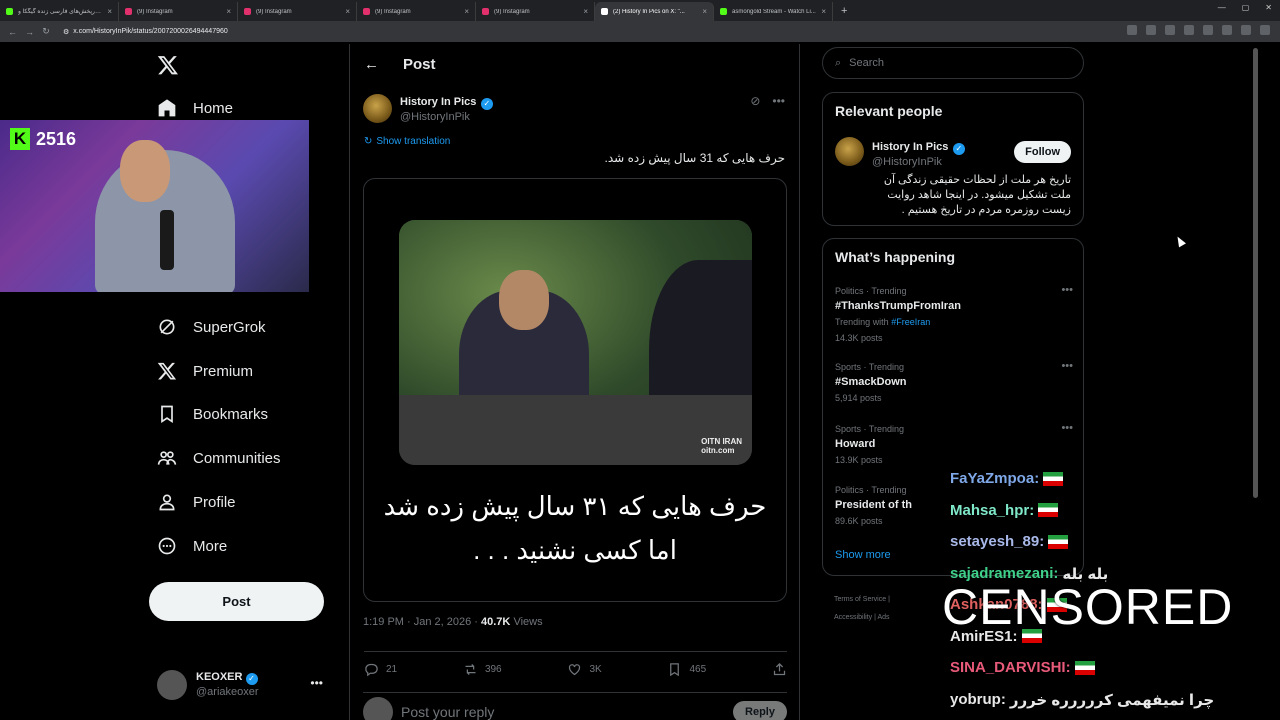 This screenshot has width=1280, height=720. I want to click on maximize-icon: ▢, so click(1246, 7).